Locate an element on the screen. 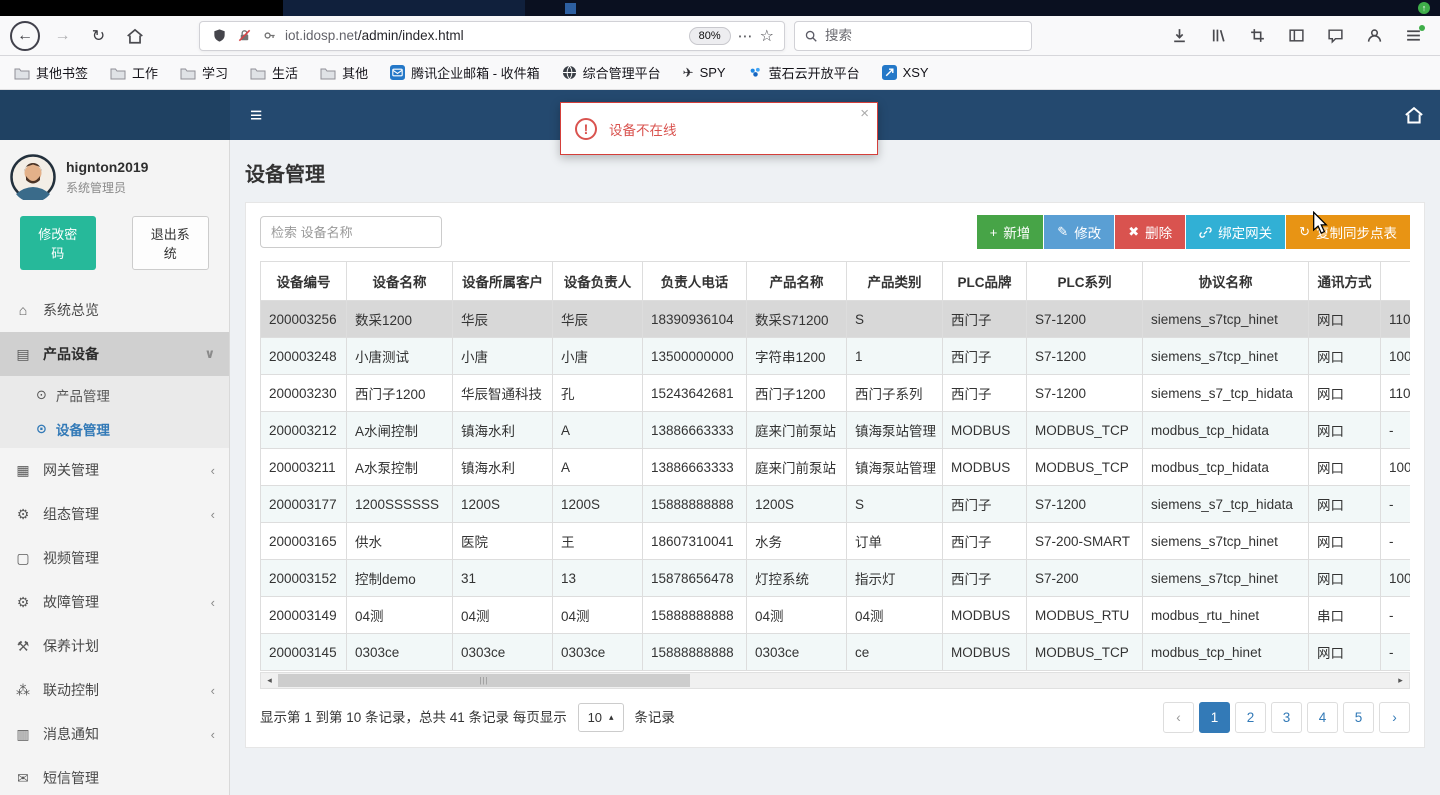 This screenshot has width=1440, height=795. browser-search-input is located at coordinates (923, 35).